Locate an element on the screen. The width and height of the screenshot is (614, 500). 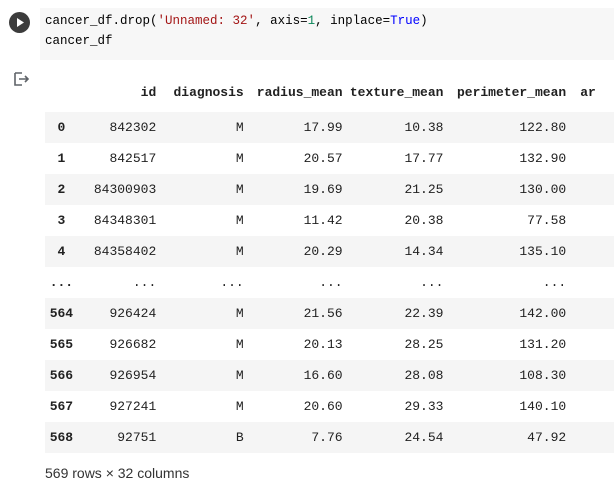
code-token: ) is located at coordinates (424, 21).